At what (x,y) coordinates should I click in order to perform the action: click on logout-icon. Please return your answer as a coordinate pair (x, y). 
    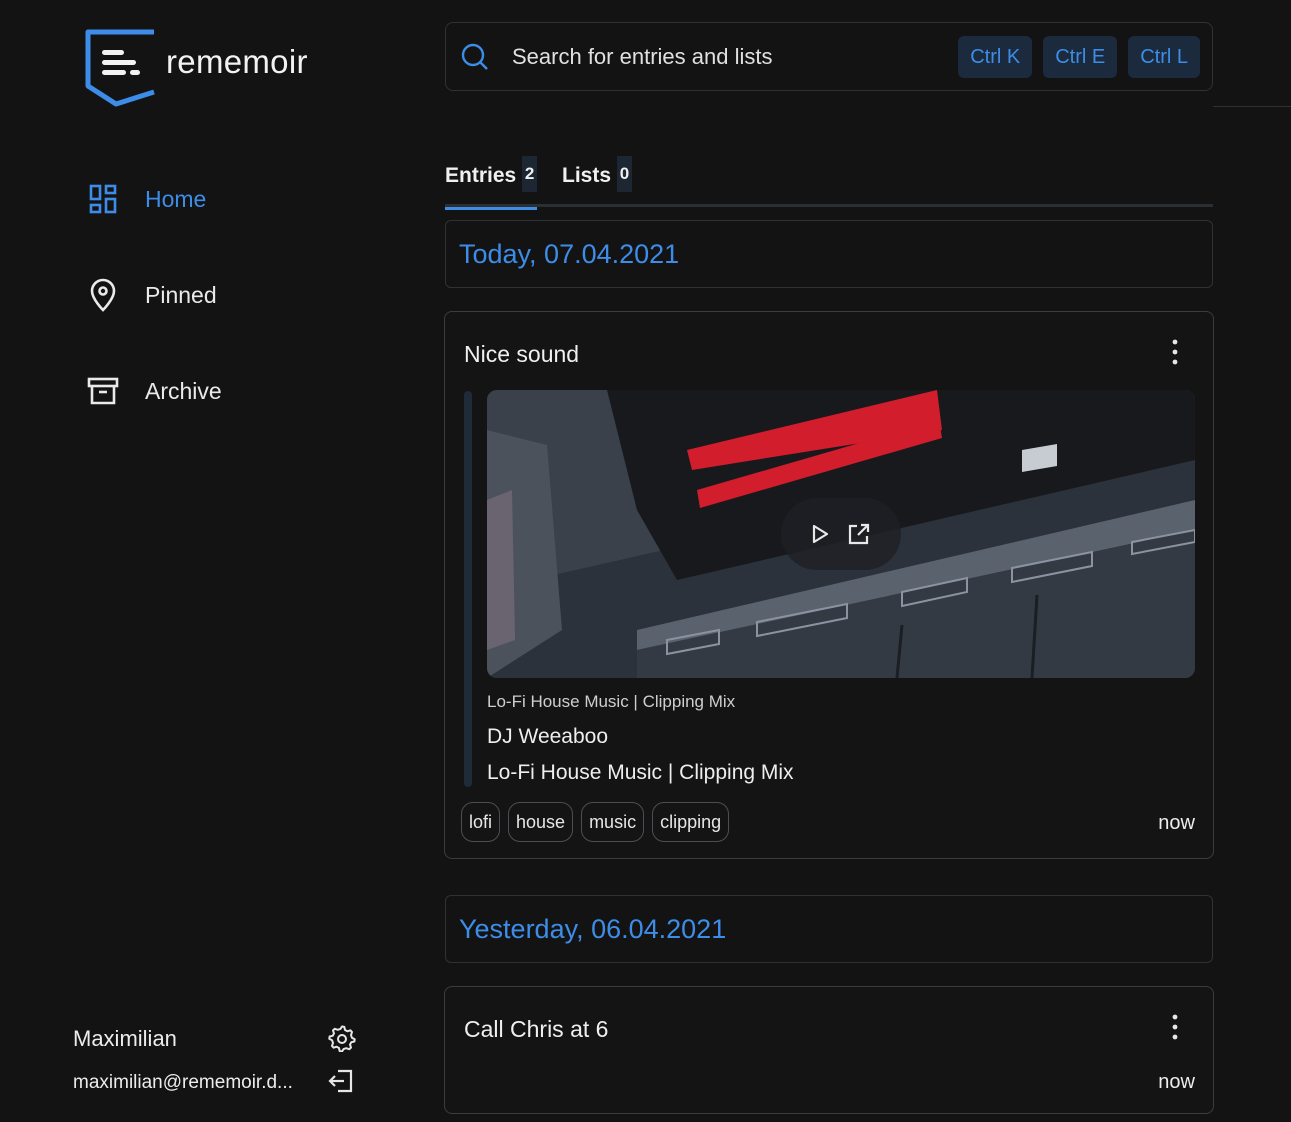
    Looking at the image, I should click on (340, 1081).